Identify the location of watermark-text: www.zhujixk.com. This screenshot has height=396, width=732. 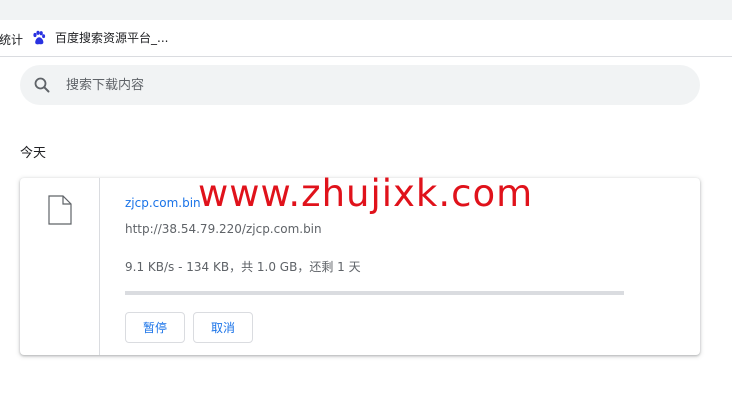
(366, 193).